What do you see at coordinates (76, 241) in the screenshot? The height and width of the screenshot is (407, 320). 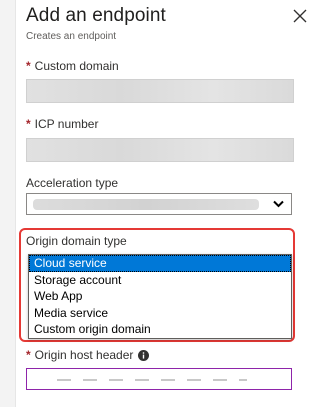 I see `origin-domain-type-label: Origin domain type` at bounding box center [76, 241].